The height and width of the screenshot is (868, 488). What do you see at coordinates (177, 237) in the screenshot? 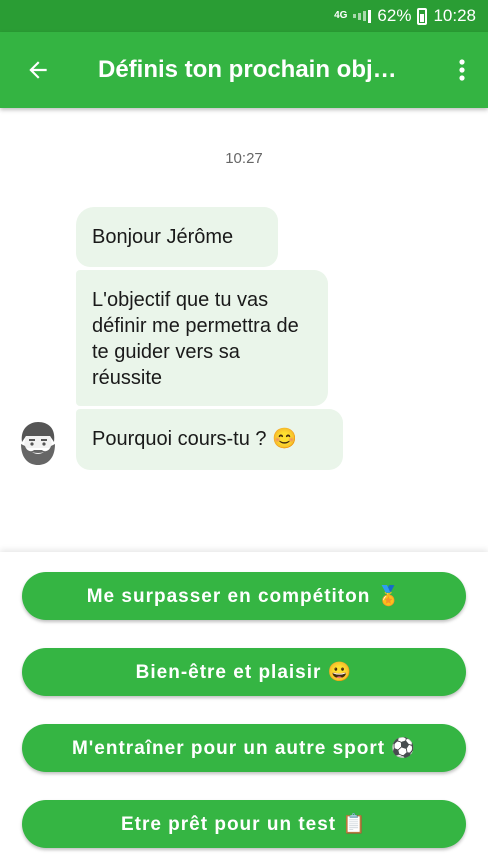
I see `chat-bubble: Bonjour Jérôme` at bounding box center [177, 237].